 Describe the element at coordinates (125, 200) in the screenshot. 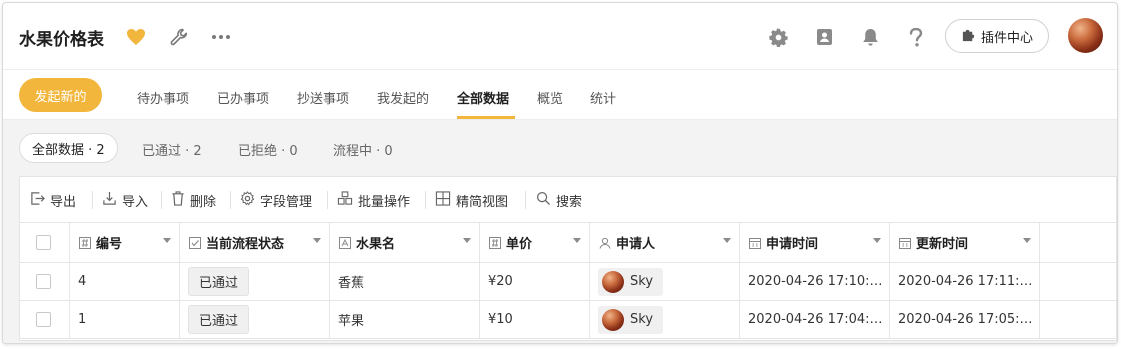

I see `import-button: 导入` at that location.